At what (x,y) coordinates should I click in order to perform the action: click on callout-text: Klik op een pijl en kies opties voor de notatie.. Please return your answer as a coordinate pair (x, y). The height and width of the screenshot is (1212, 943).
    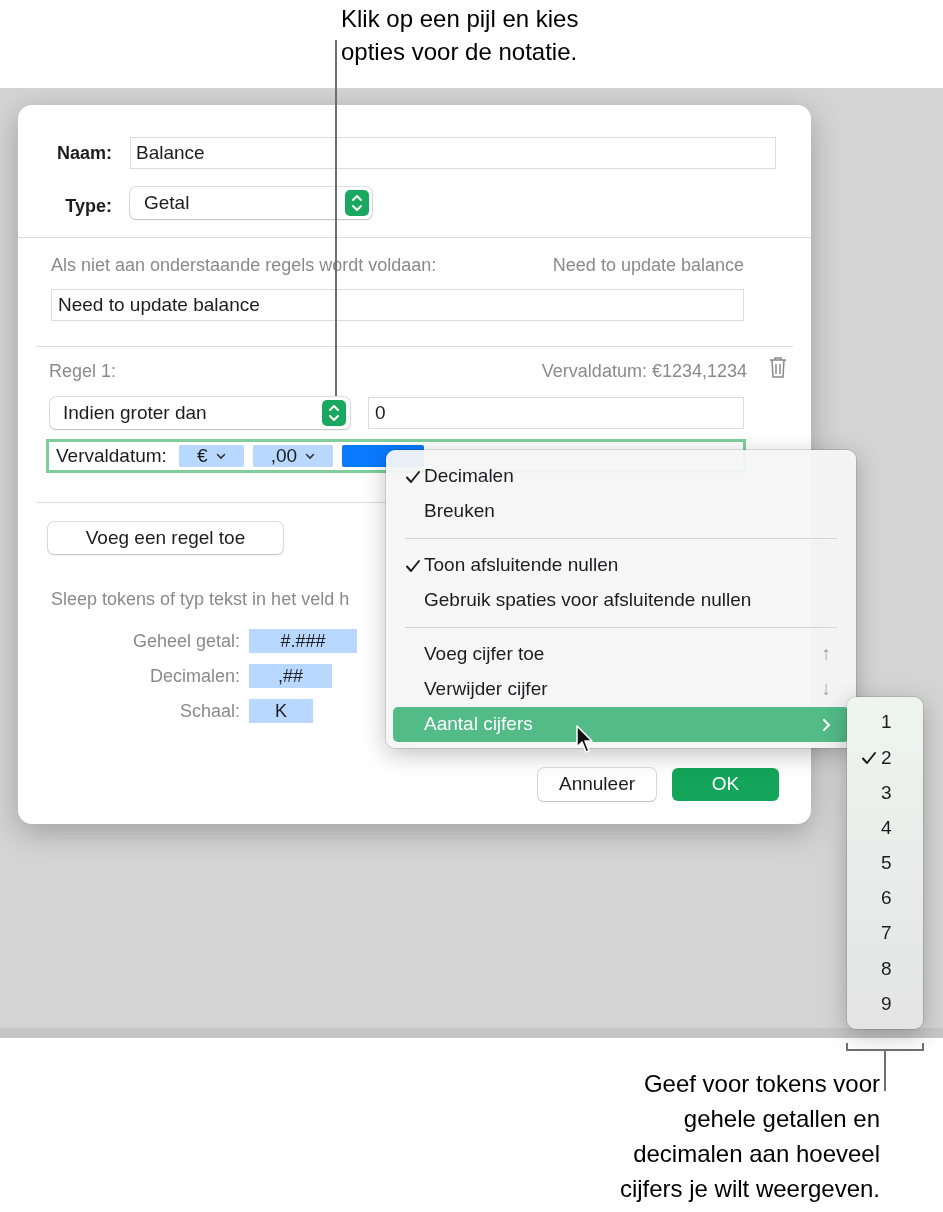
    Looking at the image, I should click on (460, 35).